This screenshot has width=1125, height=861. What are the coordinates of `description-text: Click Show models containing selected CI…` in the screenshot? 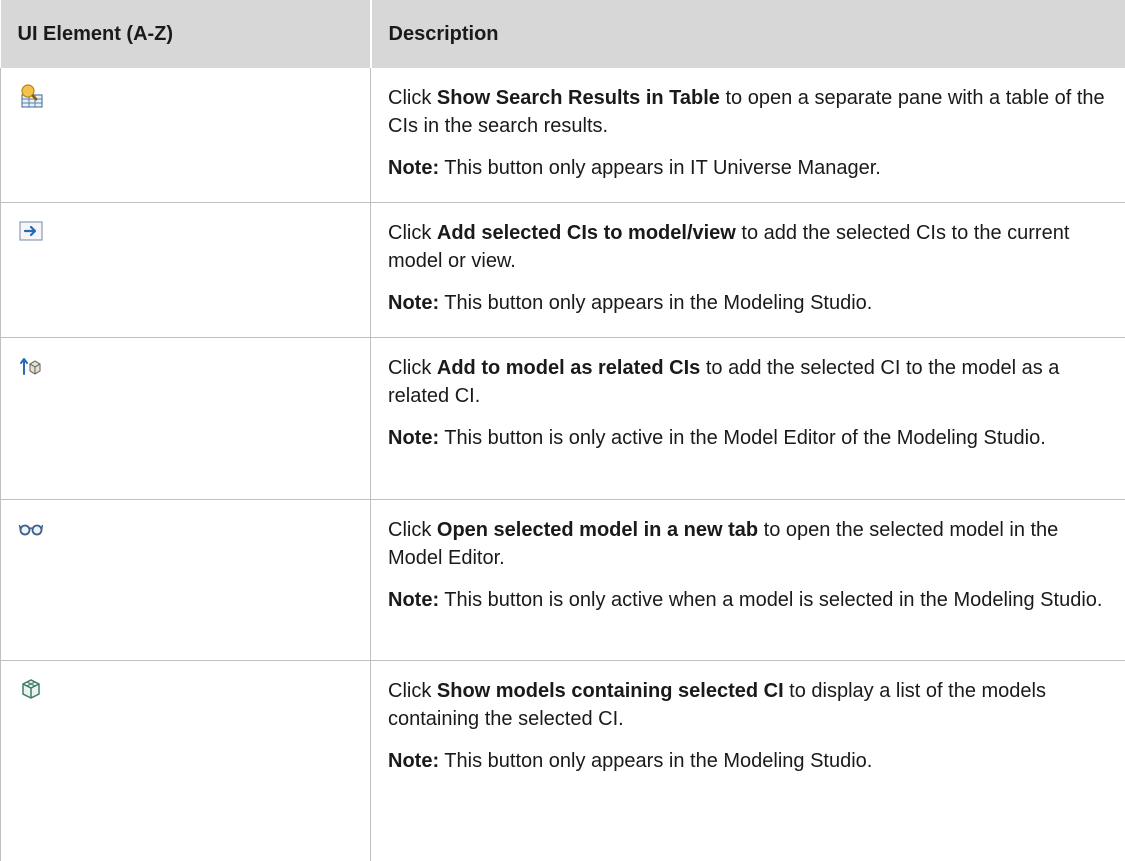 It's located at (750, 705).